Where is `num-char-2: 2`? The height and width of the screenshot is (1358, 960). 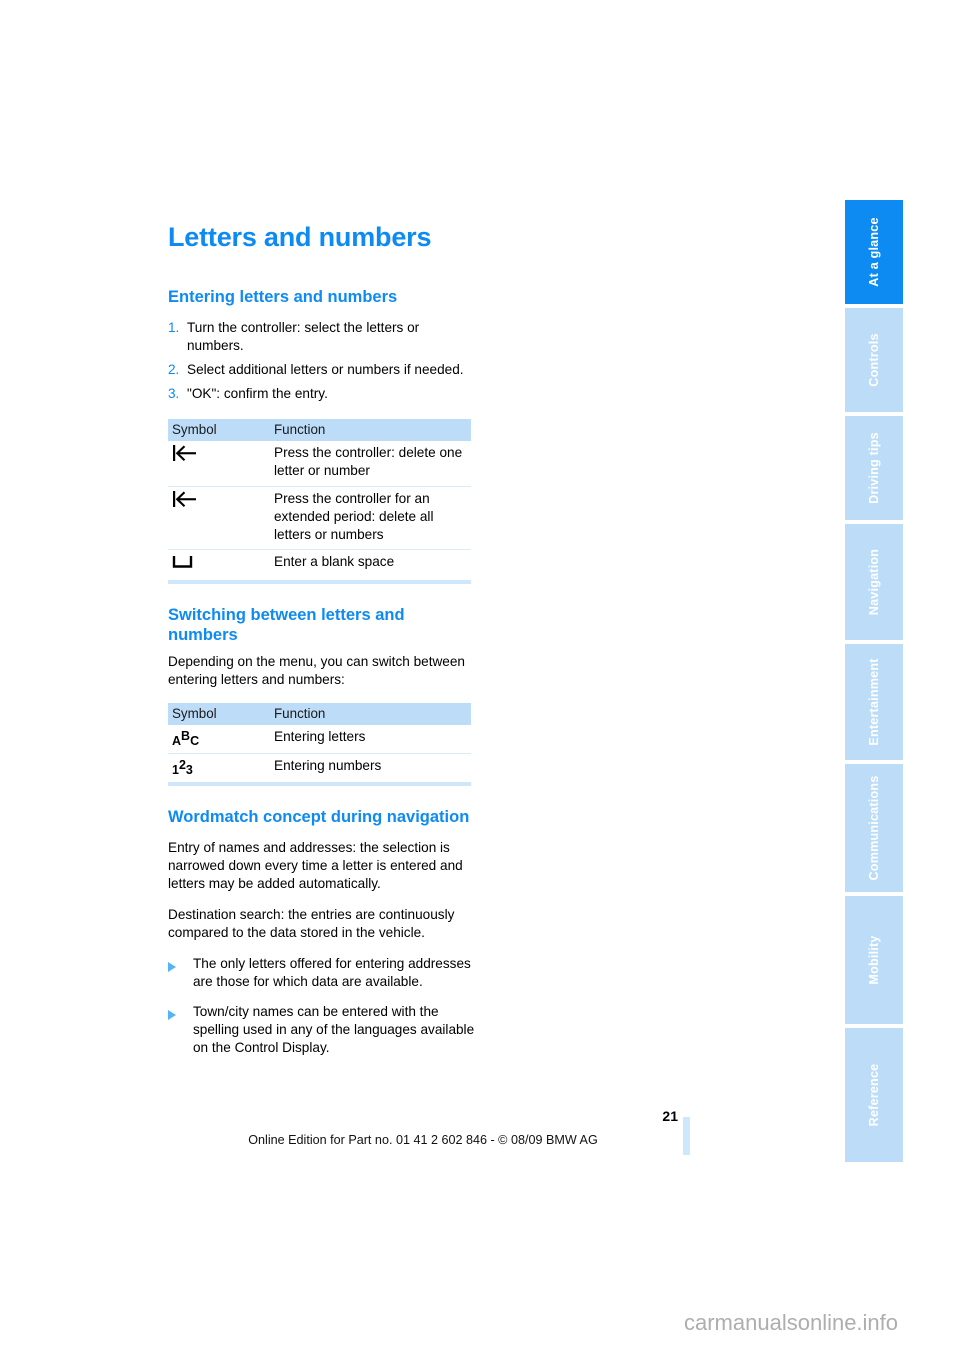 num-char-2: 2 is located at coordinates (182, 764).